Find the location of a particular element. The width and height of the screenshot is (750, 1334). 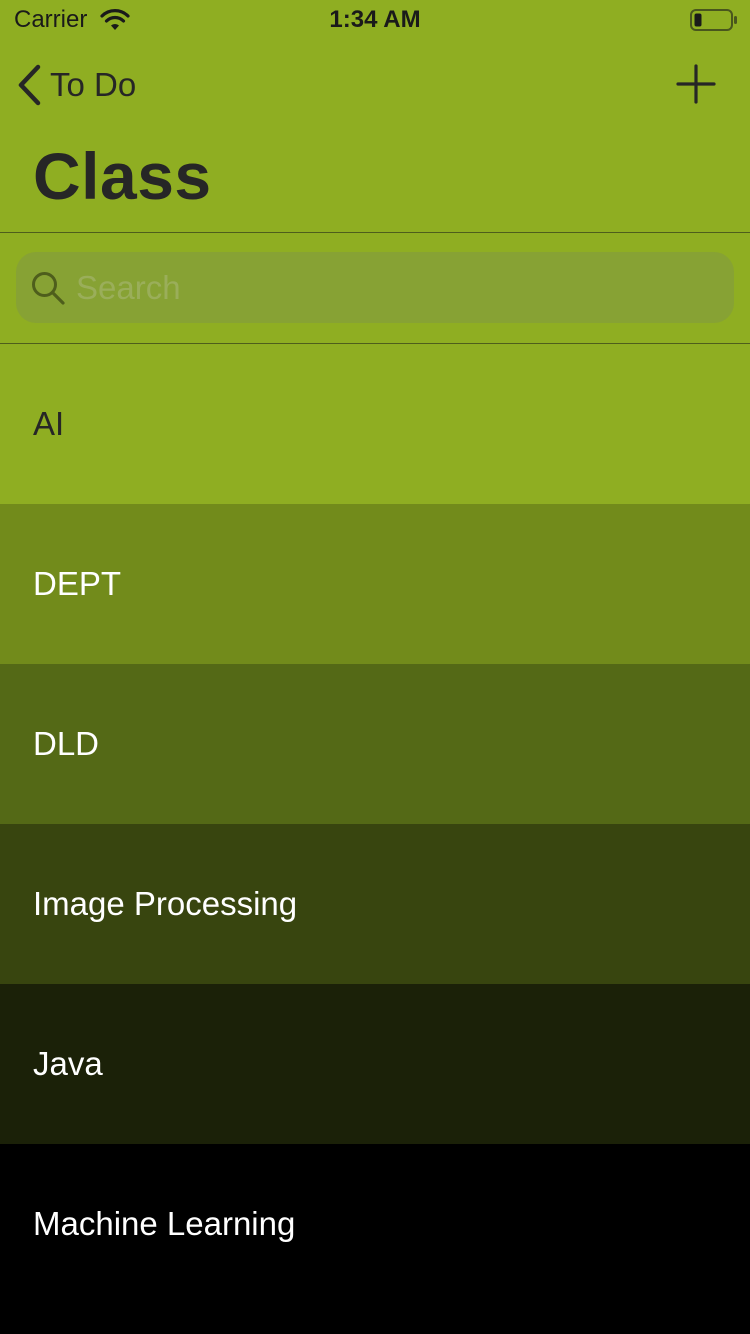

chevron-left-icon is located at coordinates (29, 85).